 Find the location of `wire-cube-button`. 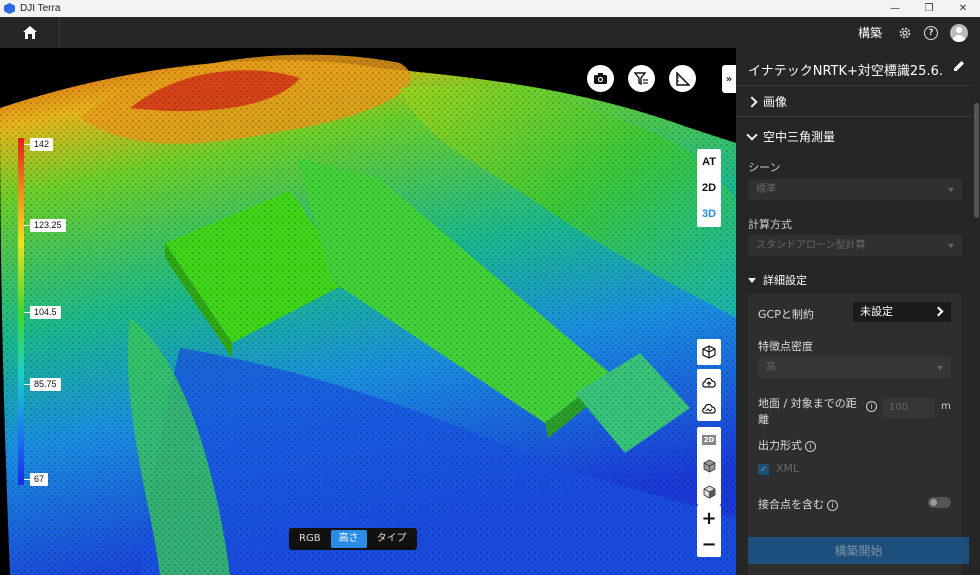

wire-cube-button is located at coordinates (709, 492).